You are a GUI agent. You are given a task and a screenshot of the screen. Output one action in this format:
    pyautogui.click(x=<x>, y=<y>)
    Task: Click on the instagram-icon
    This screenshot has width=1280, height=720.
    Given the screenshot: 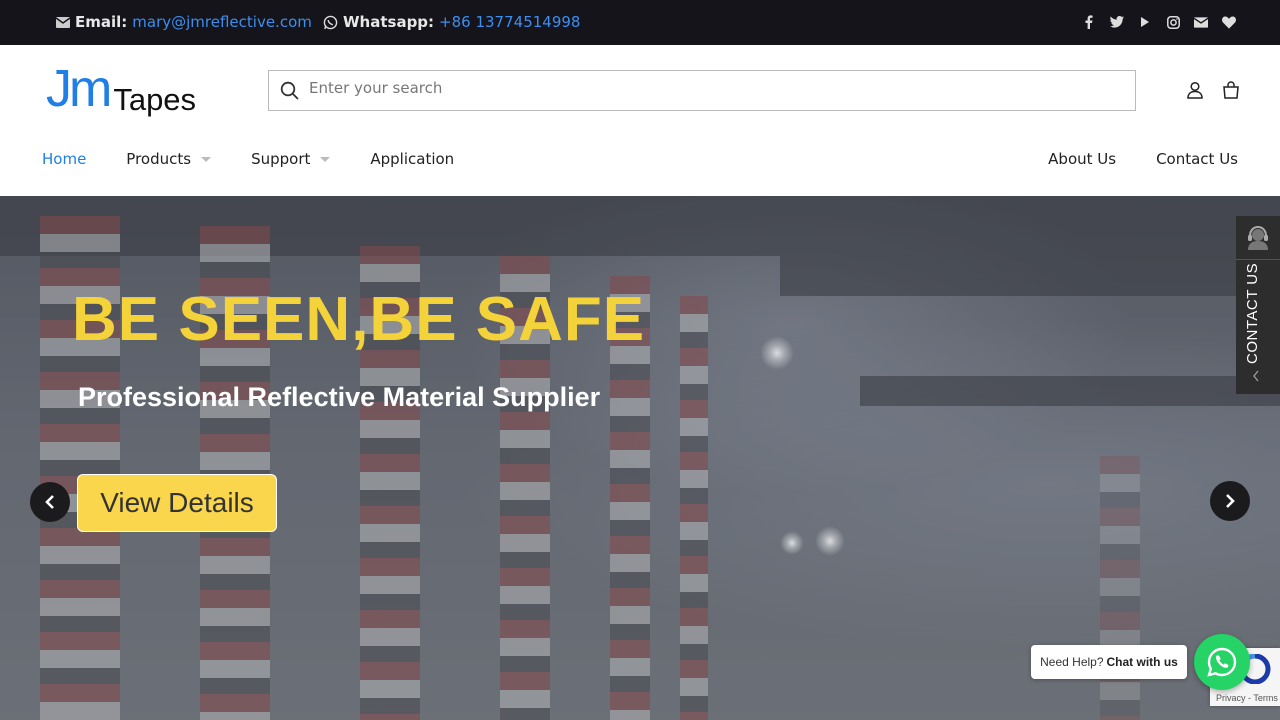 What is the action you would take?
    pyautogui.click(x=1173, y=22)
    